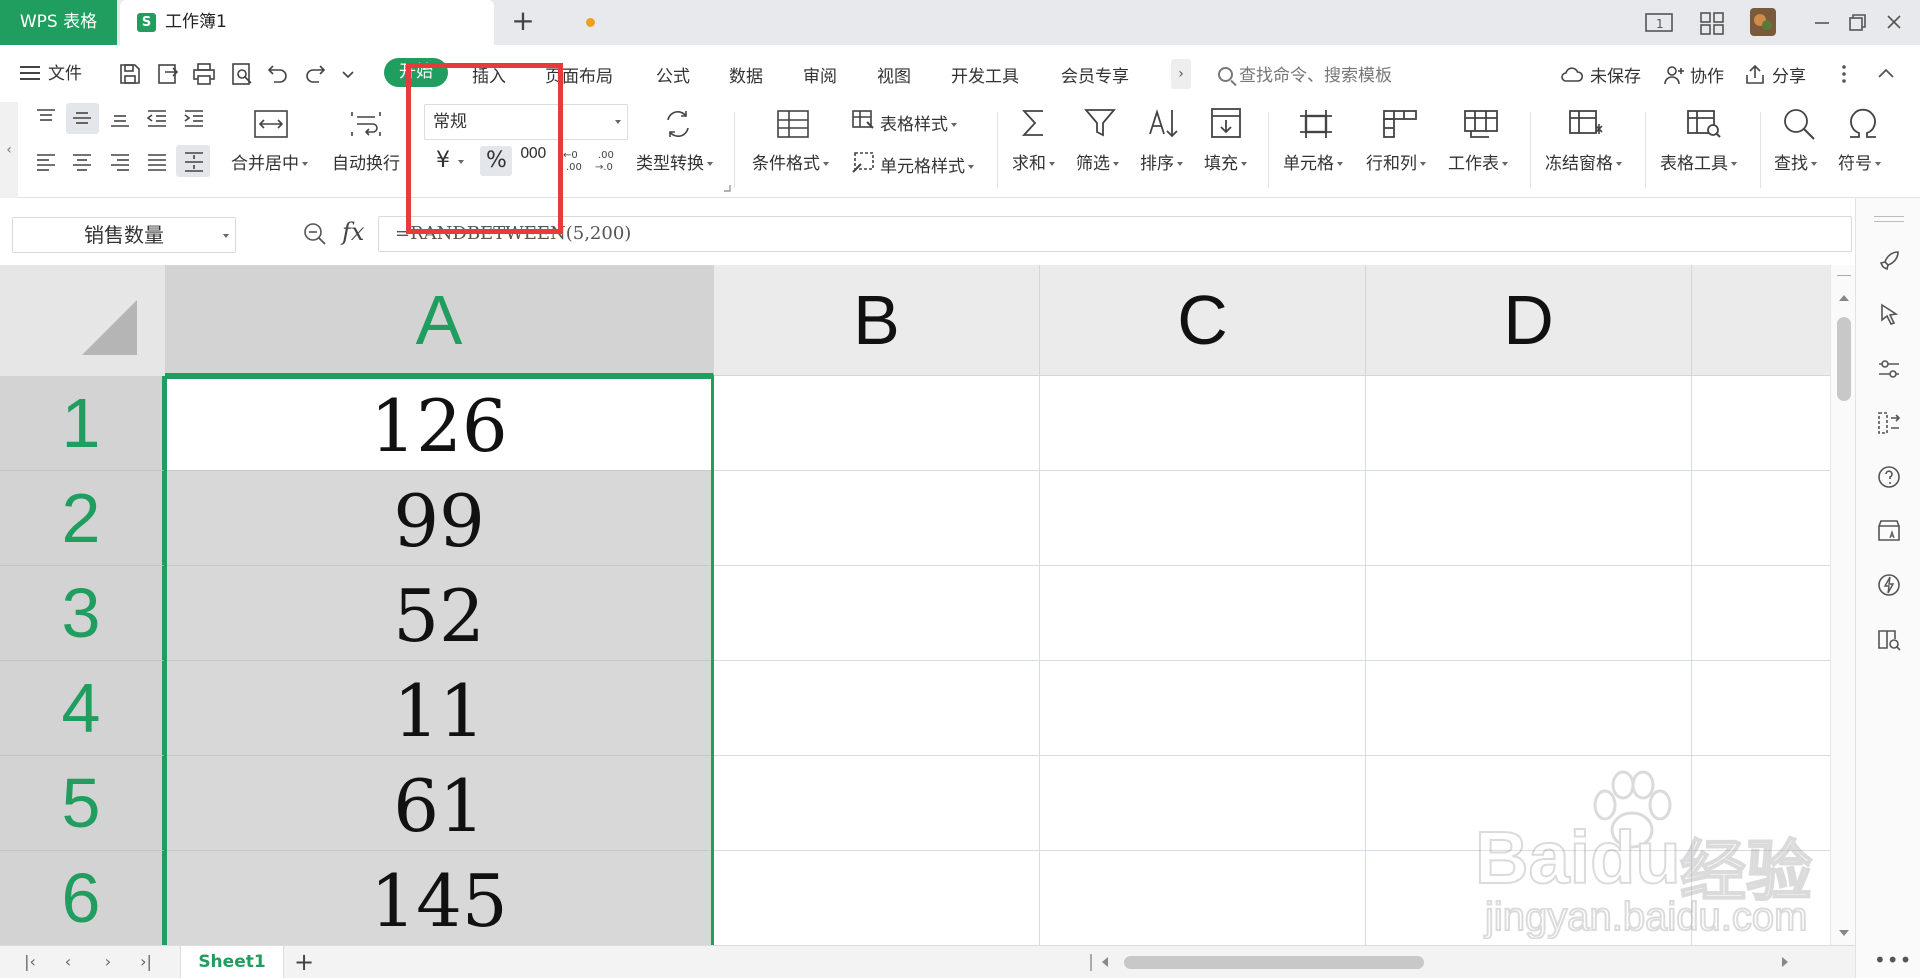 The height and width of the screenshot is (978, 1920). I want to click on align-right-icon, so click(120, 162).